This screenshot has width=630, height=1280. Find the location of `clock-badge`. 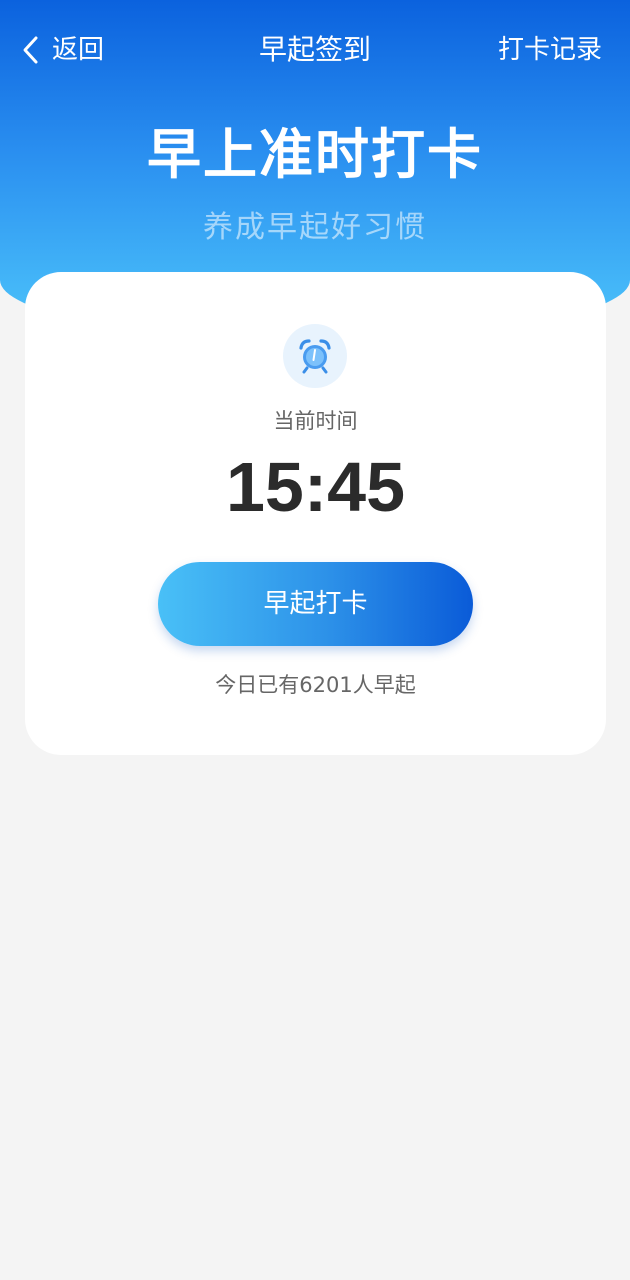

clock-badge is located at coordinates (315, 356).